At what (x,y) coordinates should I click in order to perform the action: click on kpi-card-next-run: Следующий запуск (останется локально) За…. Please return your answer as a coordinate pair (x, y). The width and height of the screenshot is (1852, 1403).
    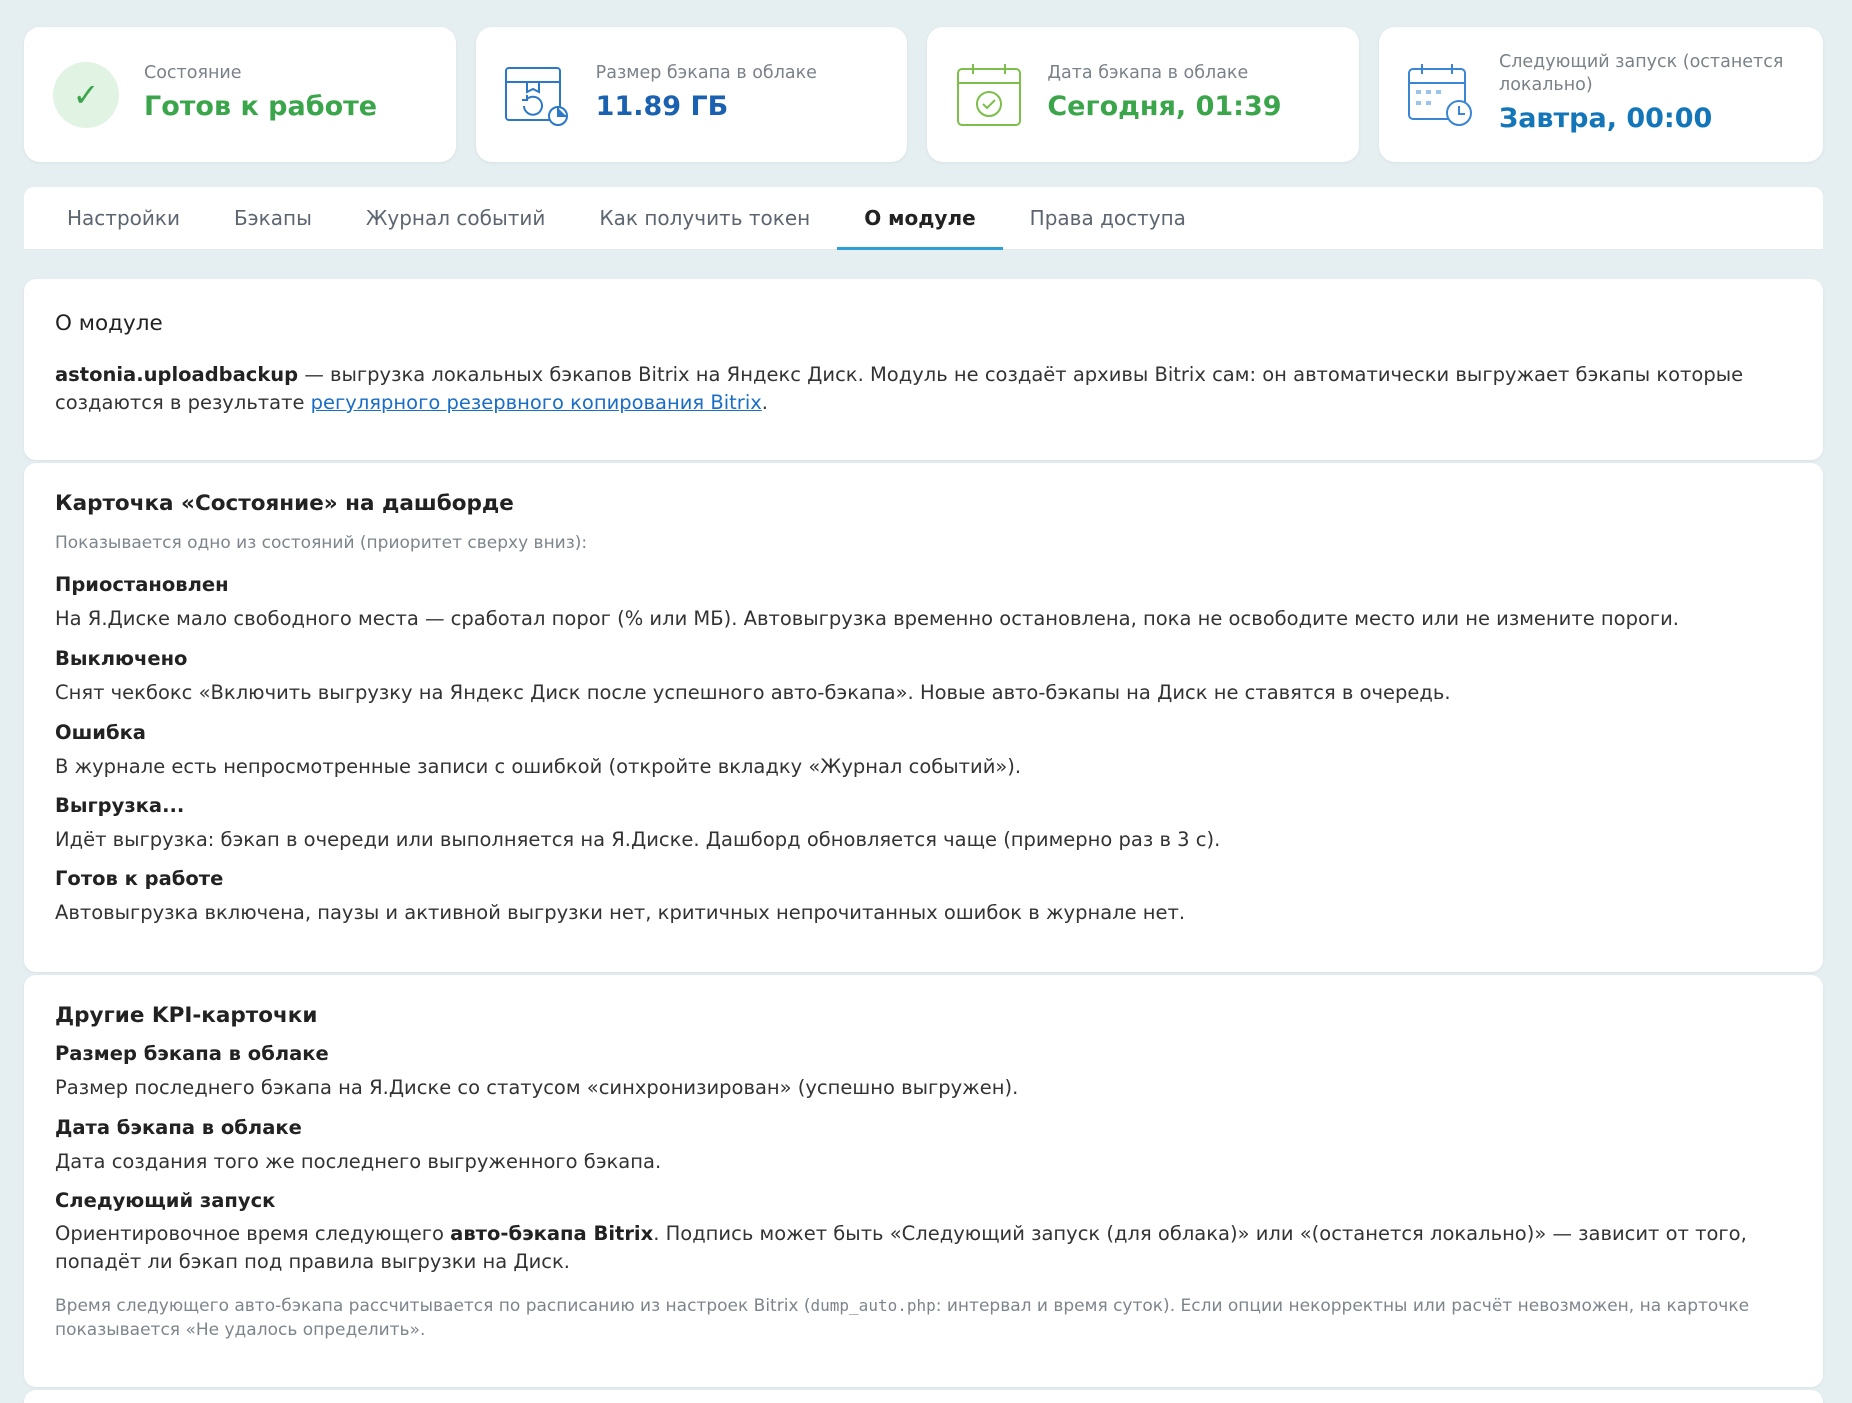
    Looking at the image, I should click on (1601, 94).